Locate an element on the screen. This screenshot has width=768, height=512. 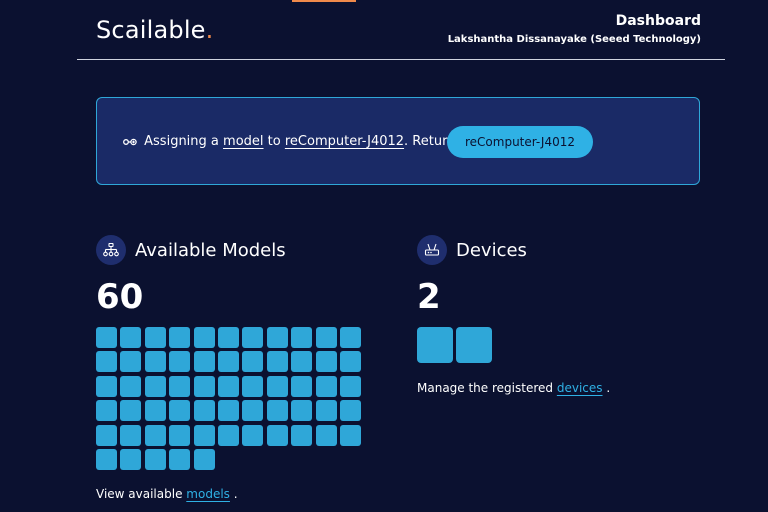
models-header: Available Models is located at coordinates (241, 250).